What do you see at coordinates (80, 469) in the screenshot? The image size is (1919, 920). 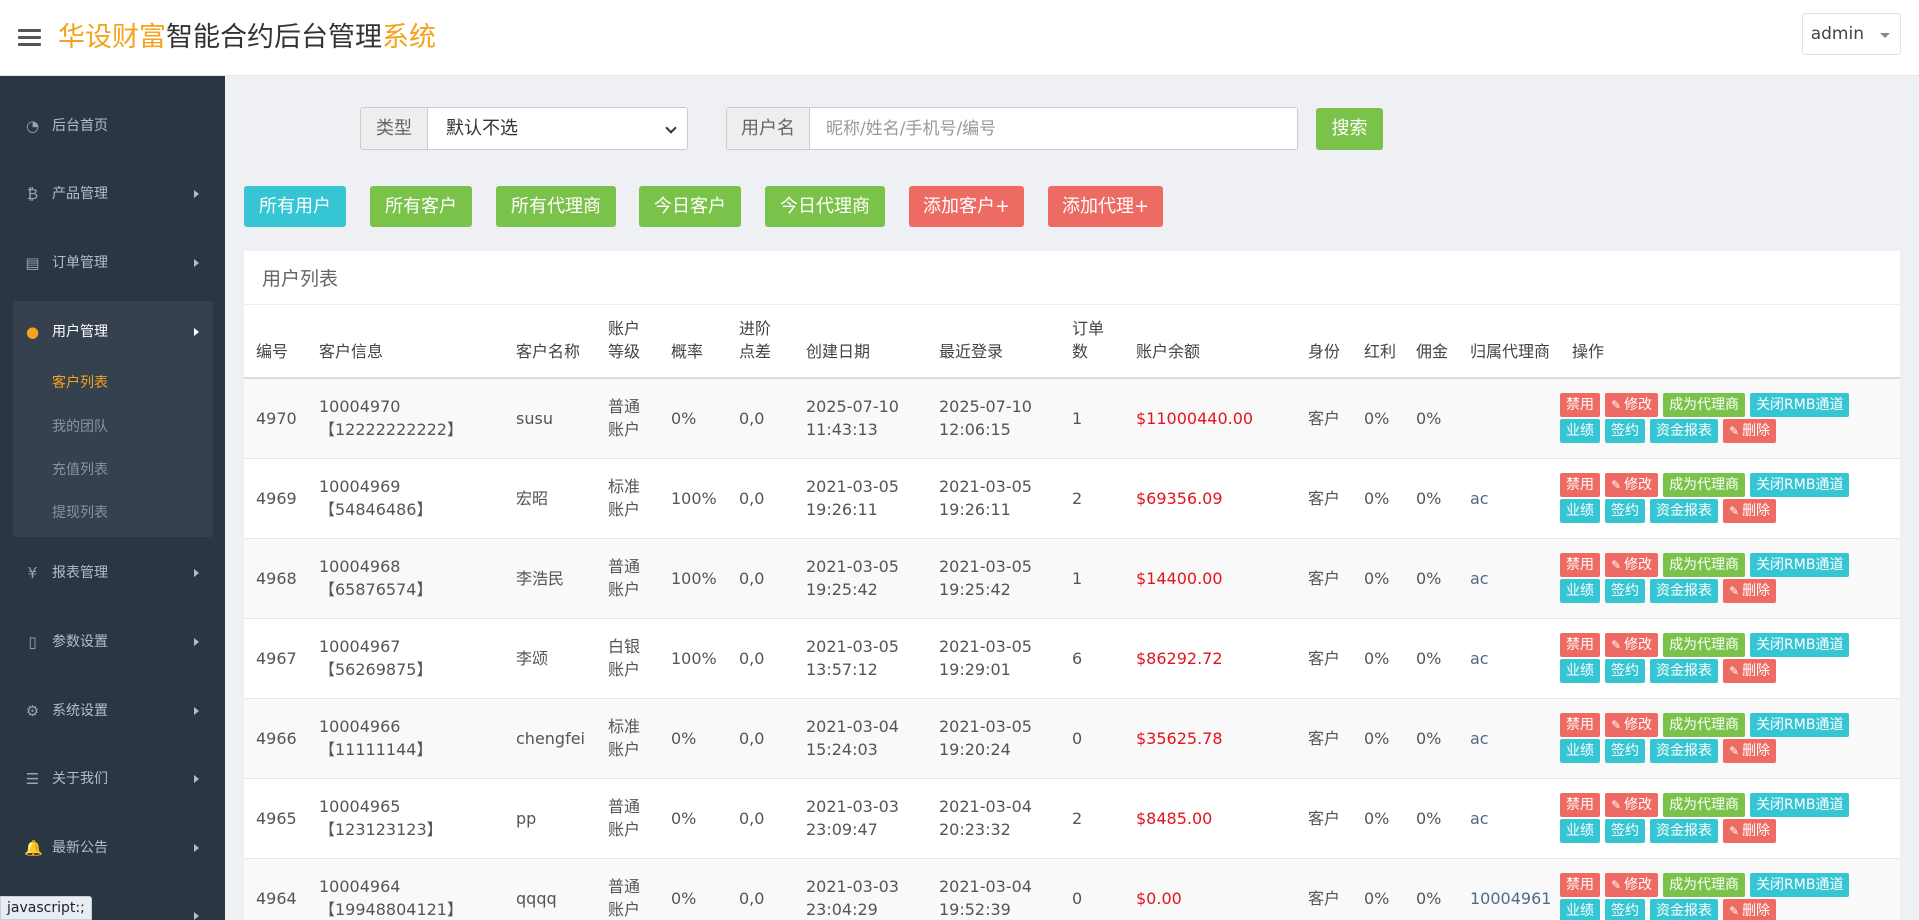 I see `sidebar-sub-deposit-list: 充值列表` at bounding box center [80, 469].